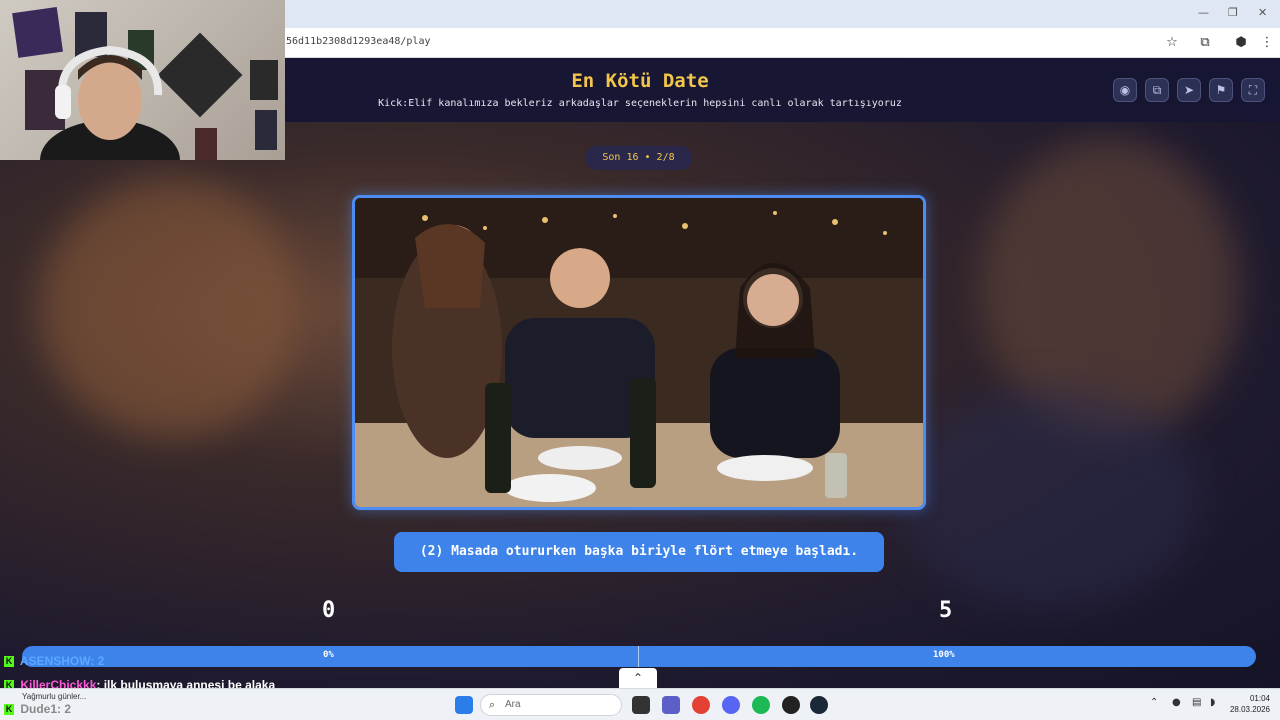  I want to click on chat-message: K Dude1: 2, so click(37, 709).